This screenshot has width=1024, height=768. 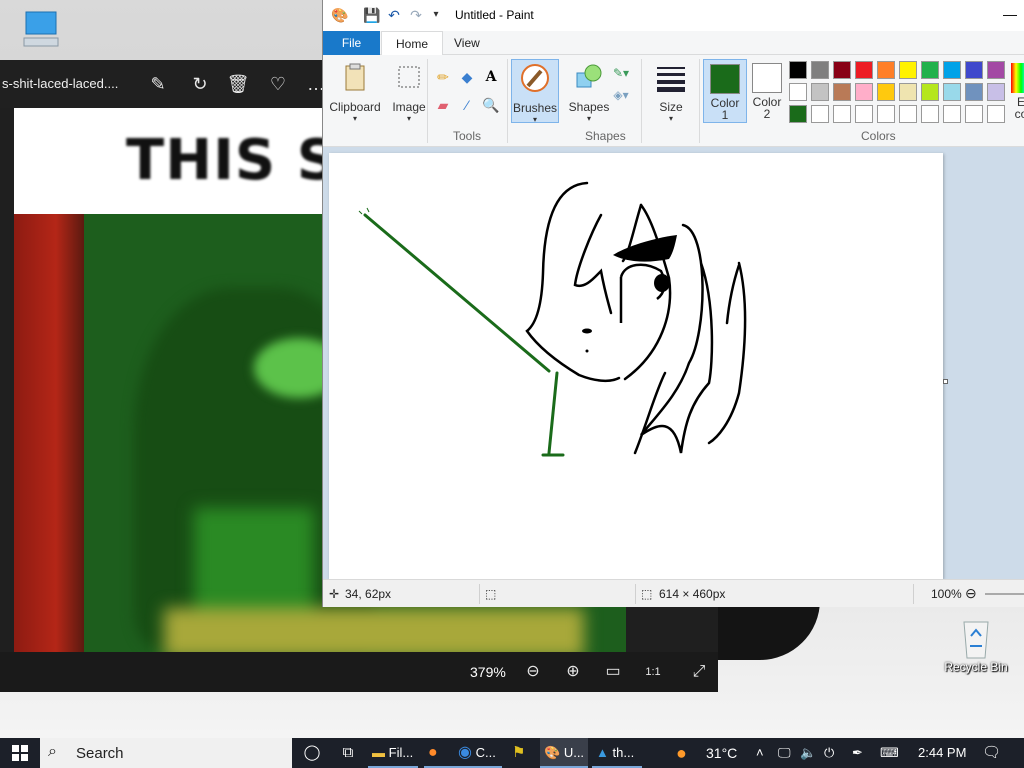 I want to click on taskbar-app-windows-xp: ⚑, so click(x=523, y=753).